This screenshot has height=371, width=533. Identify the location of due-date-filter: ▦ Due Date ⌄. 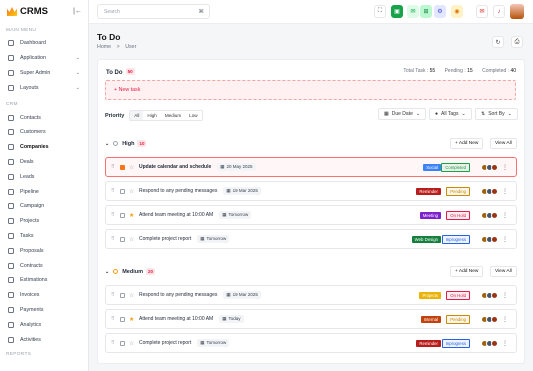
(402, 114).